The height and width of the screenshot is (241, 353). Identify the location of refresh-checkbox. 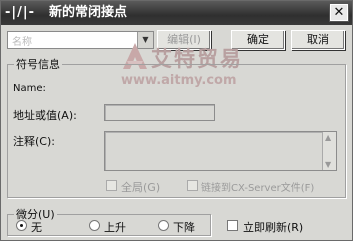
(232, 225).